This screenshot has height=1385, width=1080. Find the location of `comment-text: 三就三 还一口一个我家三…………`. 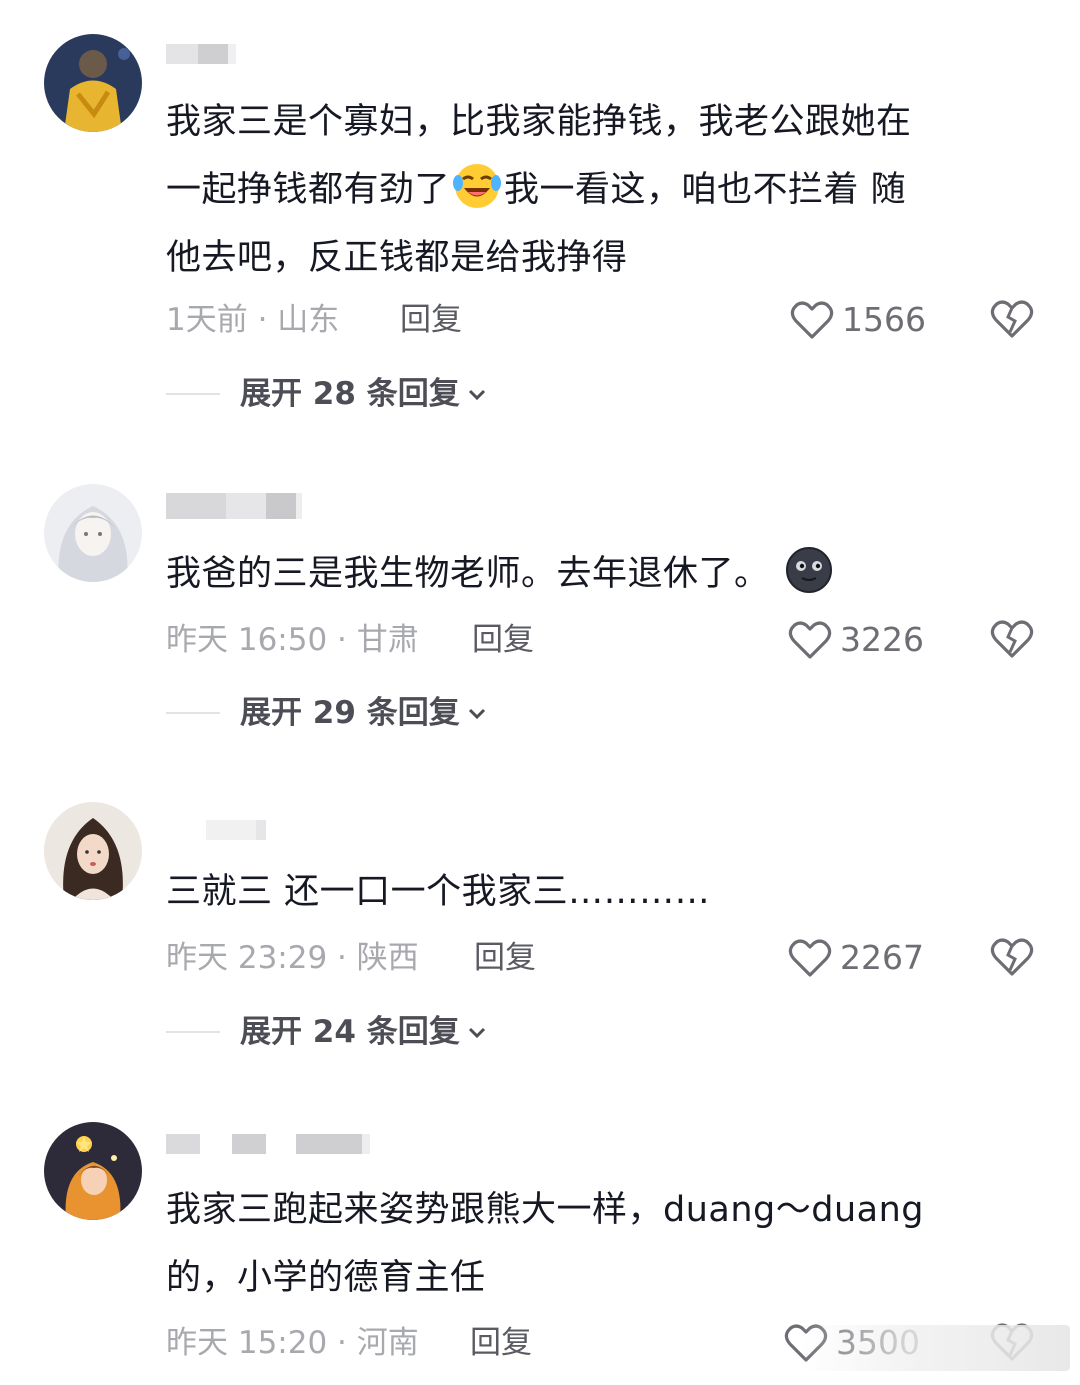

comment-text: 三就三 还一口一个我家三………… is located at coordinates (438, 892).